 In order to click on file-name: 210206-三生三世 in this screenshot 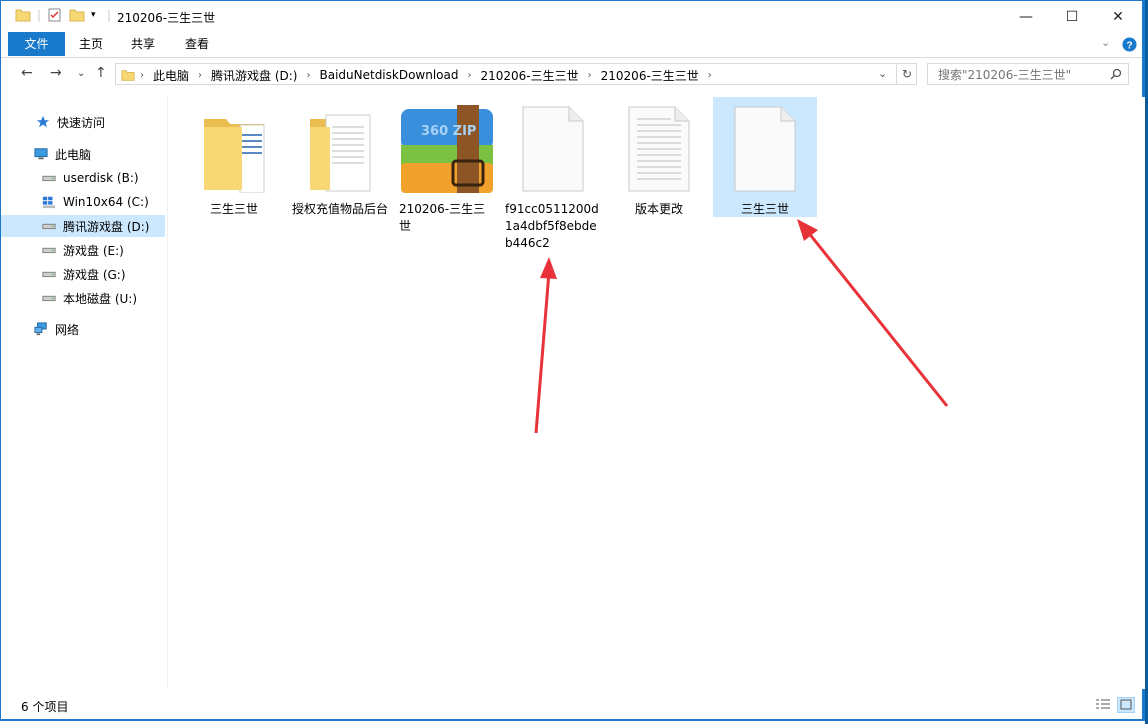, I will do `click(442, 217)`.